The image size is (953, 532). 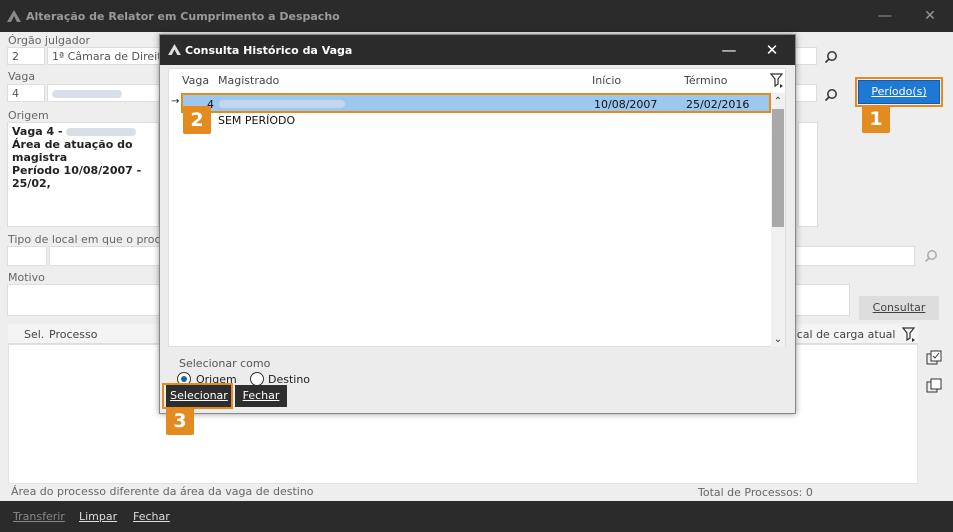 I want to click on scroll-up-icon: ⌃, so click(x=778, y=102).